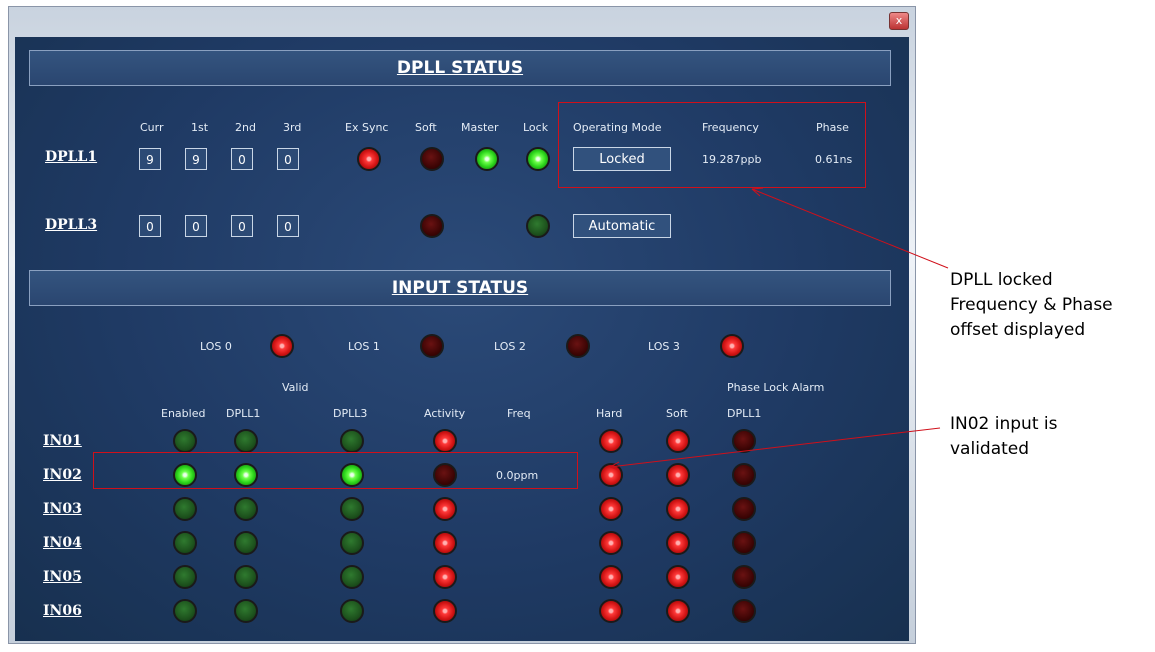  Describe the element at coordinates (757, 188) in the screenshot. I see `dpll-callout-arrow-b` at that location.